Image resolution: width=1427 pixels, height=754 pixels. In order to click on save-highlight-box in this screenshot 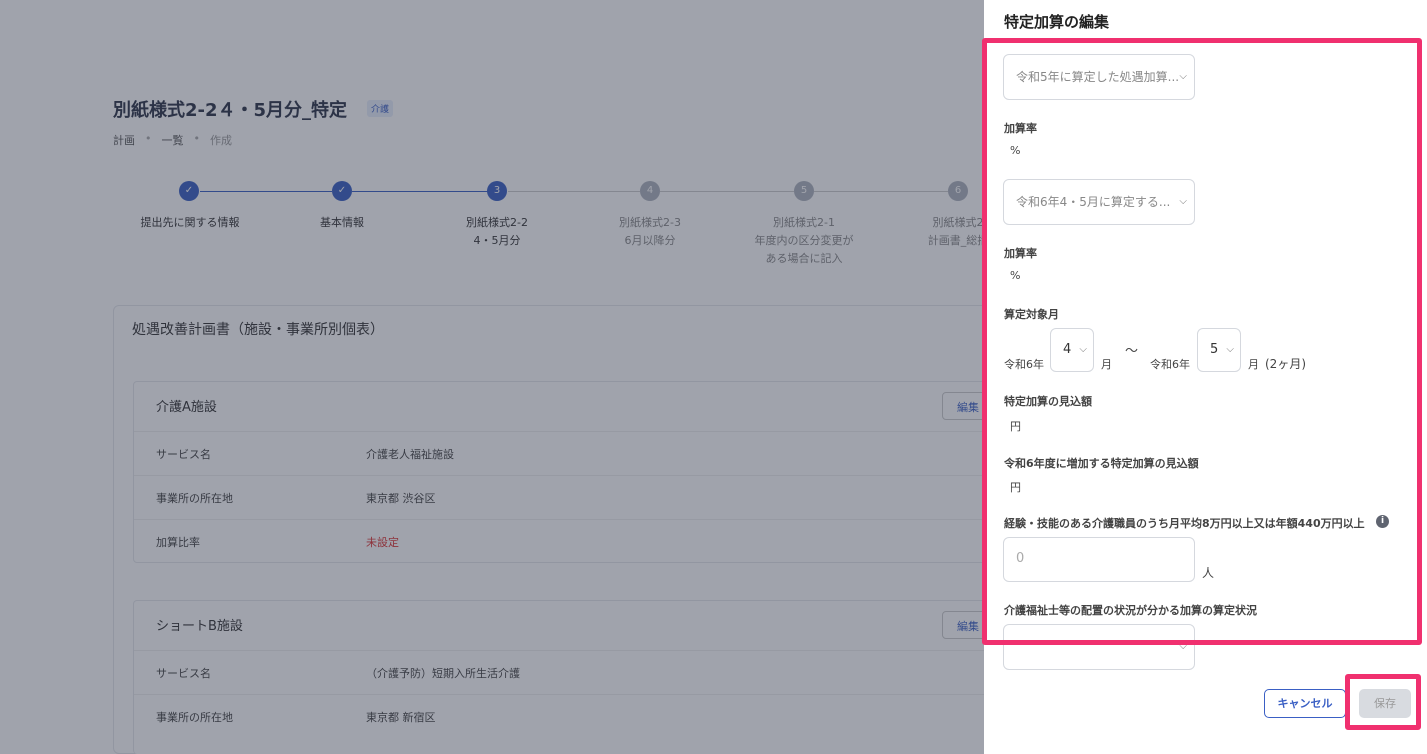, I will do `click(1383, 702)`.